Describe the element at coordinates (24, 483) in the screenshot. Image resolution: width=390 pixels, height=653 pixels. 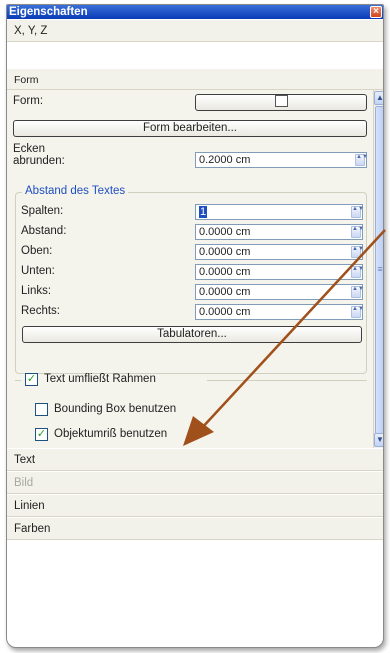
I see `section-bild-label: Bild` at that location.